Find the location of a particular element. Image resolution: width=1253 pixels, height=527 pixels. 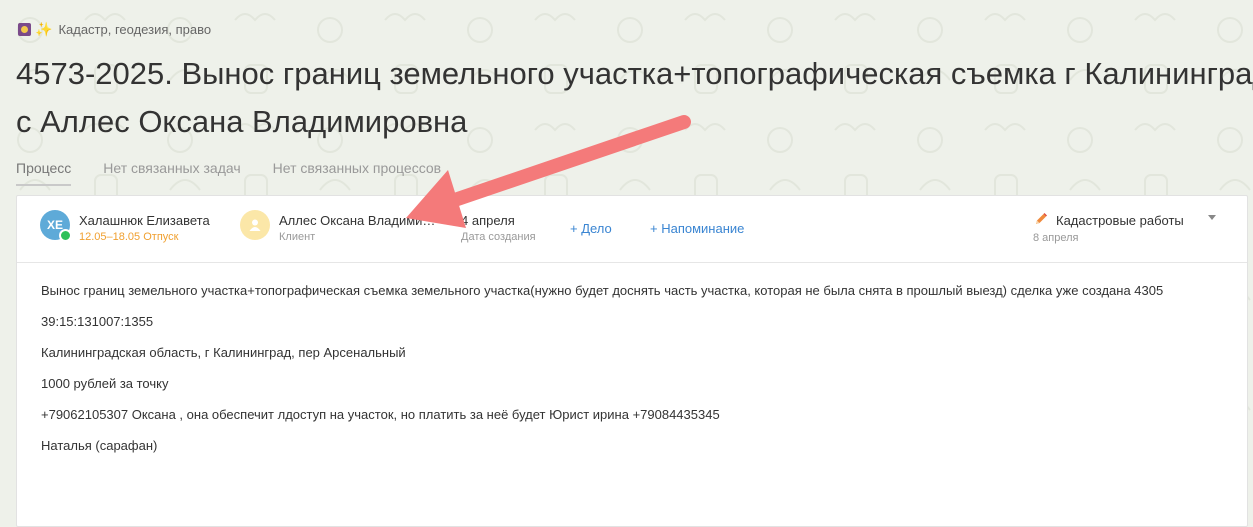

pencil-icon is located at coordinates (1041, 218).